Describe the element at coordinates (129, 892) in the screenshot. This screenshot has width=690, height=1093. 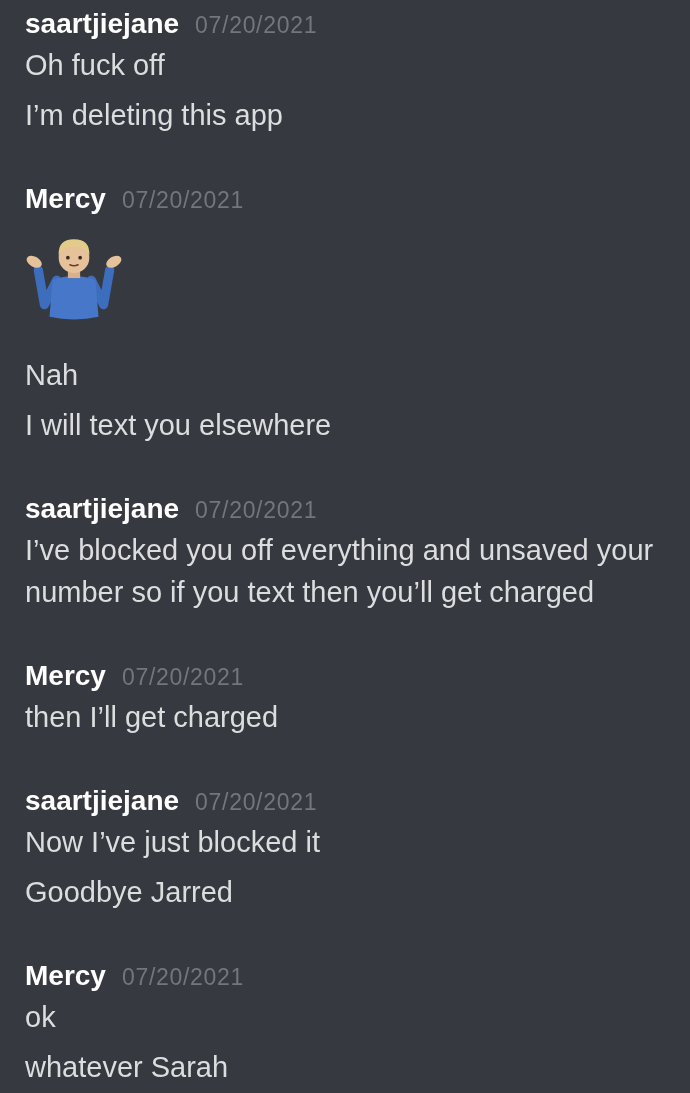
I see `message-text: Goodbye Jarred` at that location.